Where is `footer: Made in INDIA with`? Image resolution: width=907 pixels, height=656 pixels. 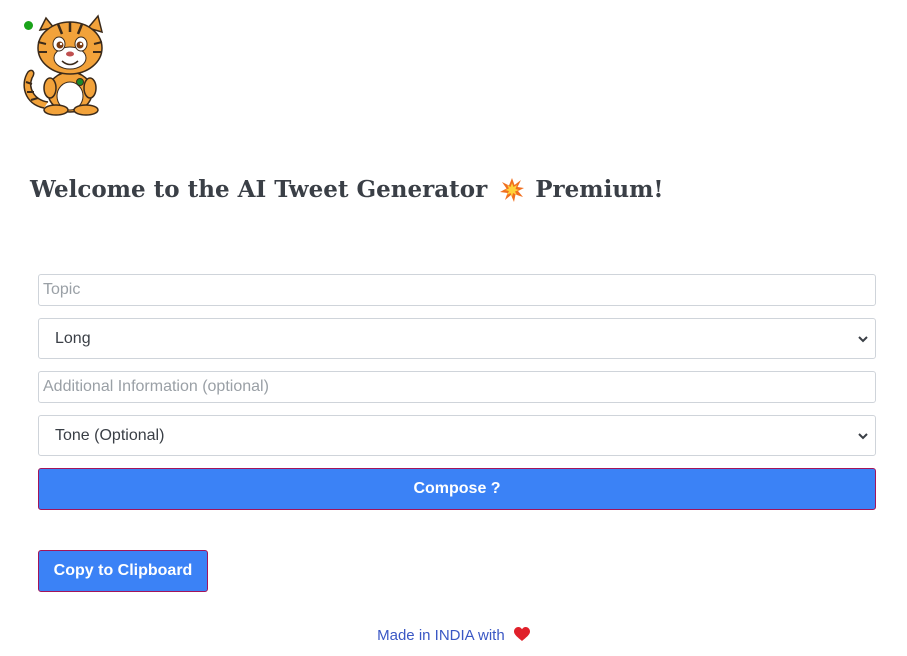 footer: Made in INDIA with is located at coordinates (453, 635).